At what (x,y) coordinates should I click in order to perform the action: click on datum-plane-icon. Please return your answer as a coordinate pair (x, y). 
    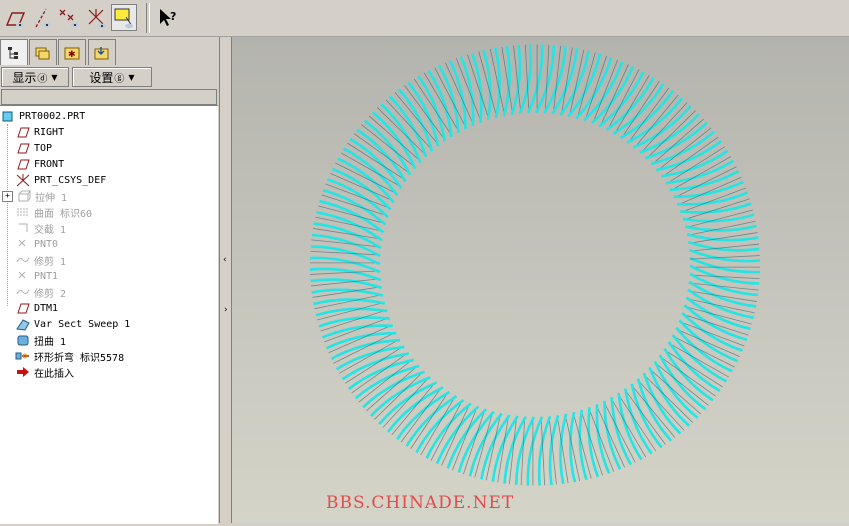
    Looking at the image, I should click on (23, 164).